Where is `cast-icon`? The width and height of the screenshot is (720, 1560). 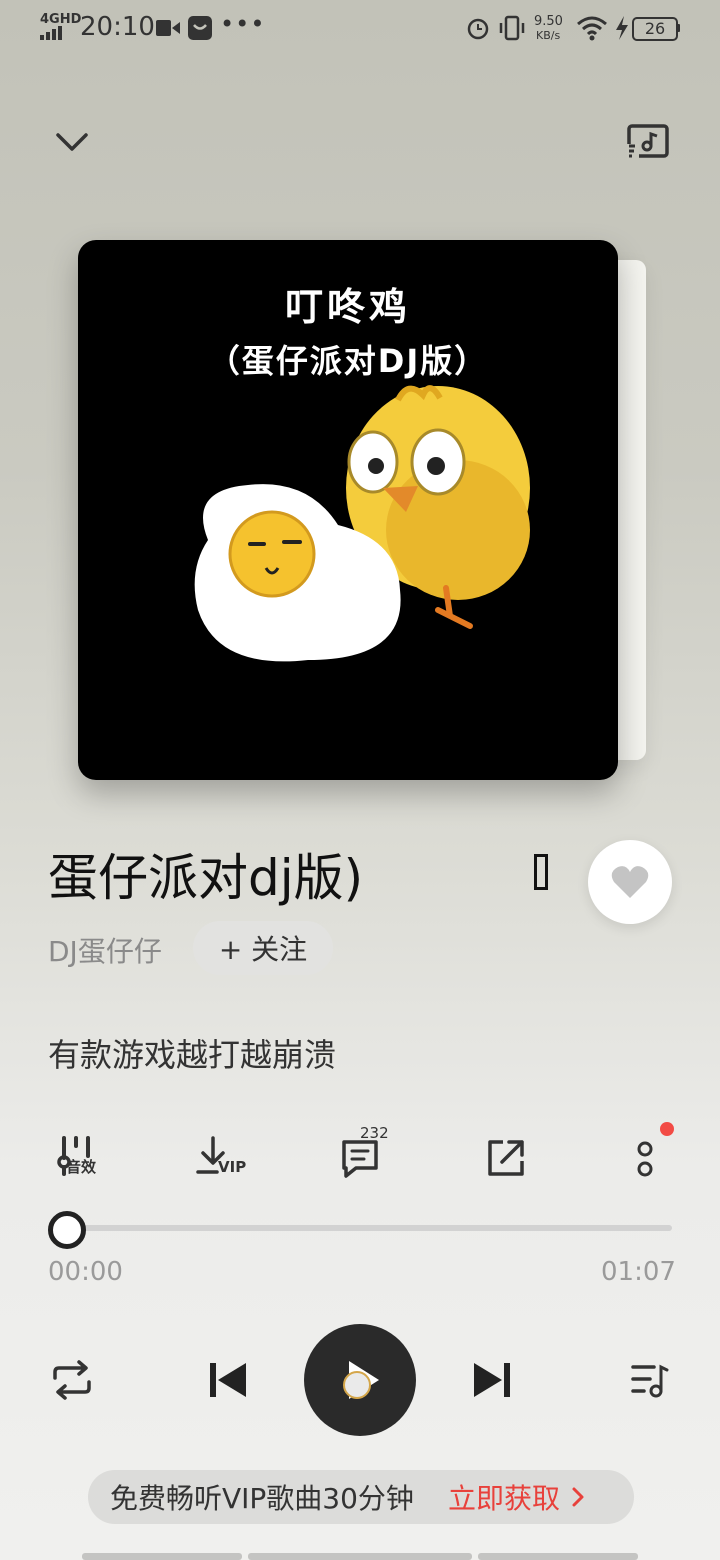 cast-icon is located at coordinates (648, 142).